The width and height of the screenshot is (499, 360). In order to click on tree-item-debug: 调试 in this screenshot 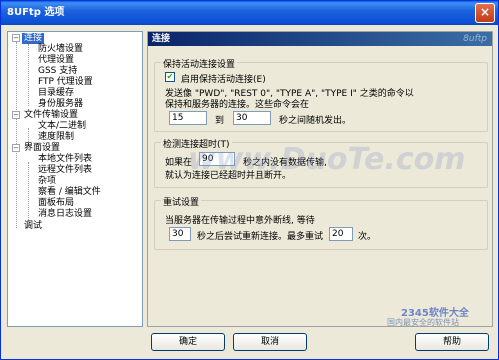, I will do `click(33, 226)`.